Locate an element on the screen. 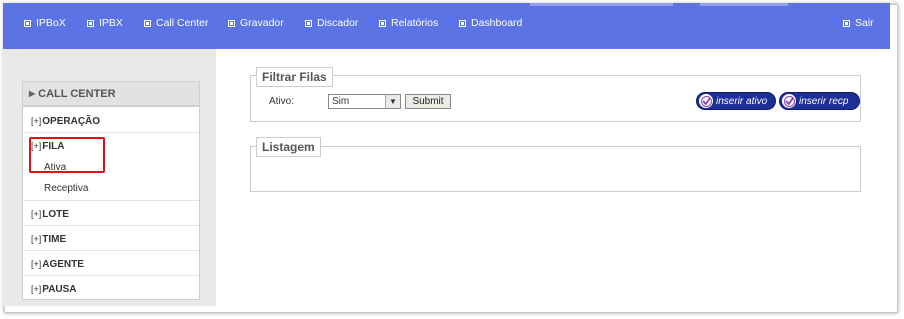 This screenshot has width=904, height=319. nav-item-label: Discador is located at coordinates (338, 23).